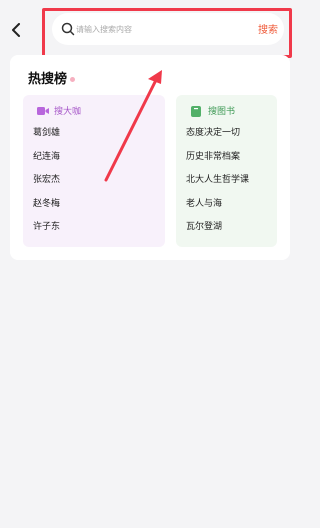  I want to click on book-item: 北大人生哲学课, so click(217, 186).